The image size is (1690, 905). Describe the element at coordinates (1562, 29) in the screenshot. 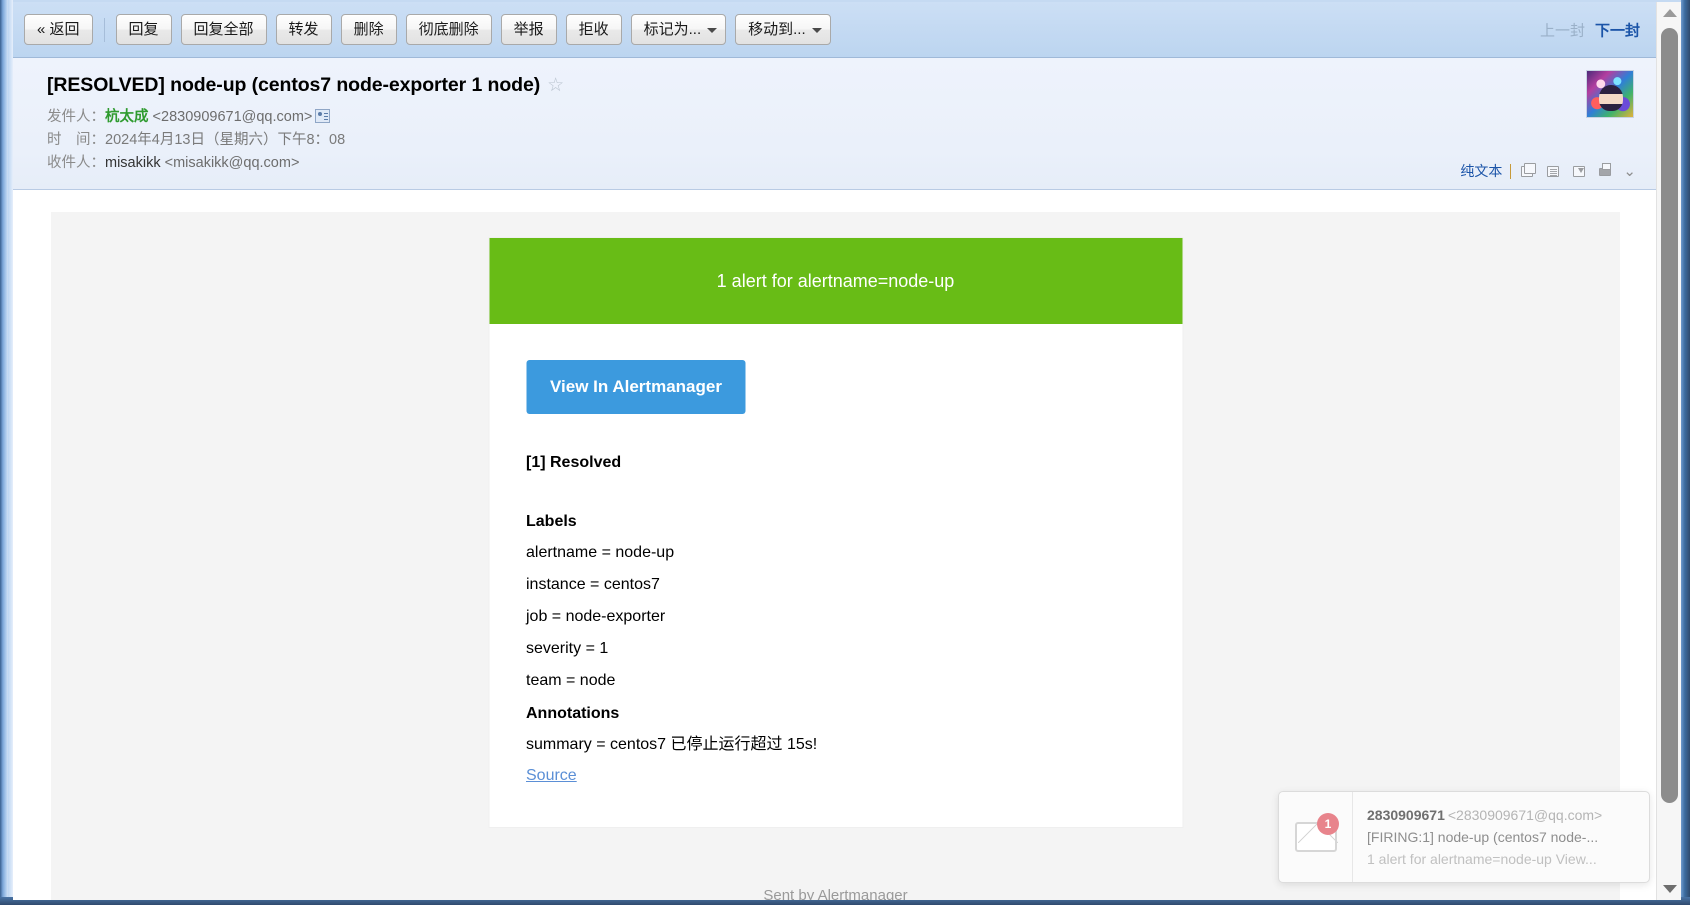

I see `previous-message-link: 上一封` at that location.